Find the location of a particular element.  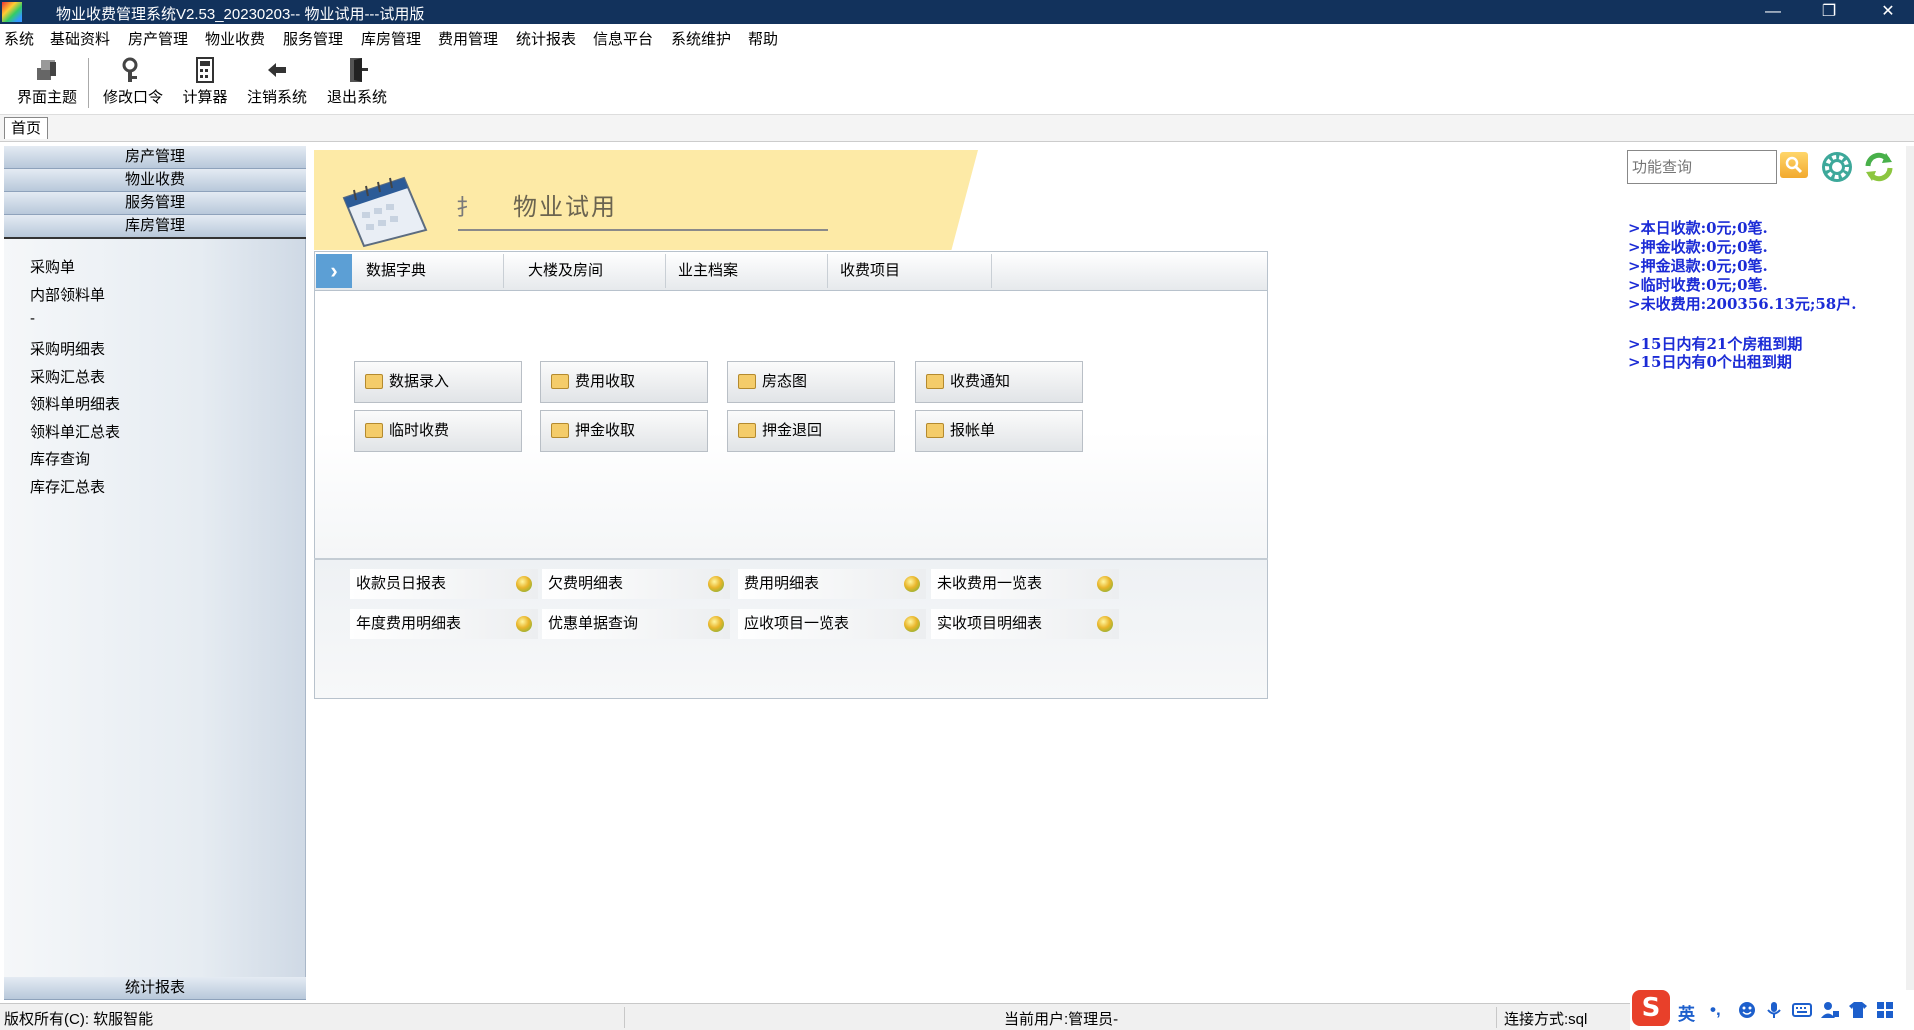

menu-system: 系统 is located at coordinates (19, 38).